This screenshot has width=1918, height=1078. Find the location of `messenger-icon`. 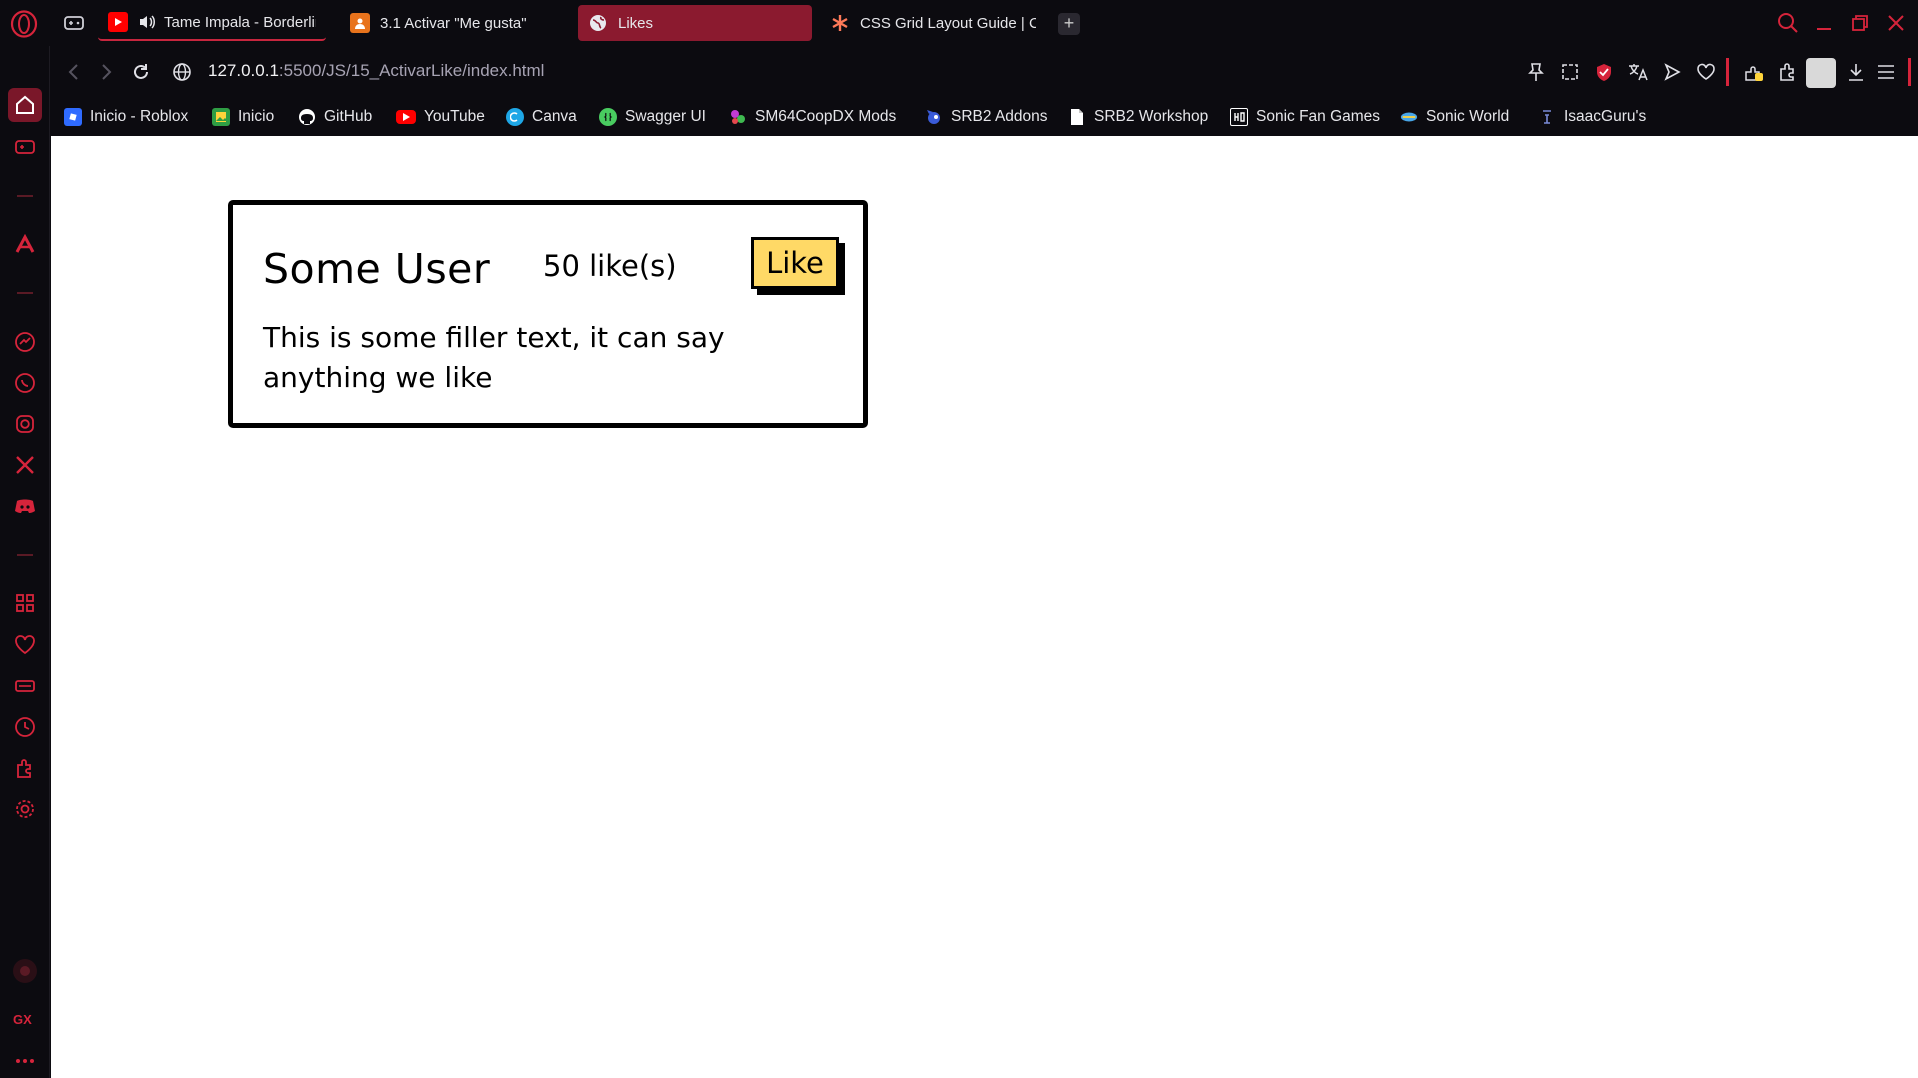

messenger-icon is located at coordinates (25, 342).